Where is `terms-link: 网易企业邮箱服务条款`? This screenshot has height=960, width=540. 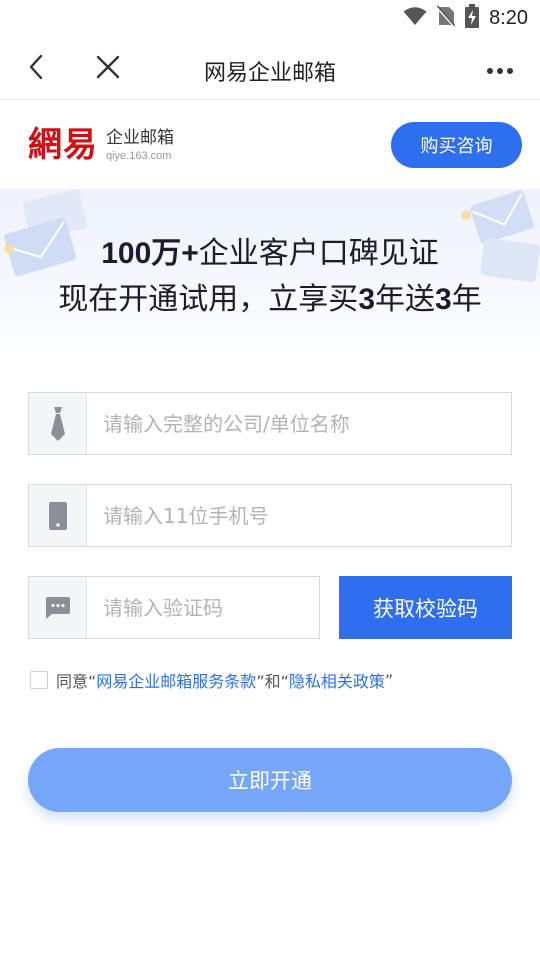
terms-link: 网易企业邮箱服务条款 is located at coordinates (176, 680).